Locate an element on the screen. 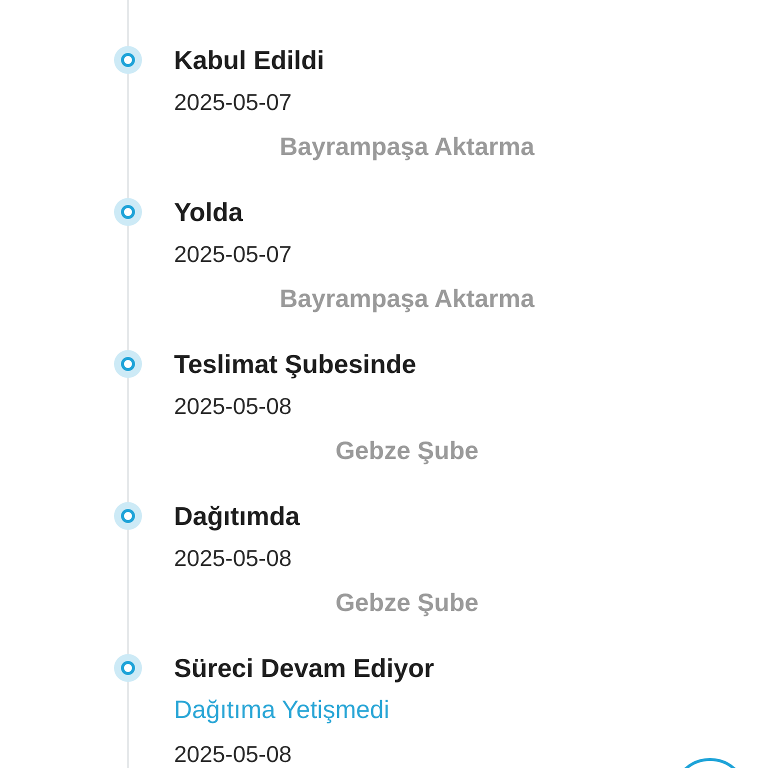 Image resolution: width=768 pixels, height=768 pixels. status-note: Dağıtıma Yetişmedi is located at coordinates (282, 710).